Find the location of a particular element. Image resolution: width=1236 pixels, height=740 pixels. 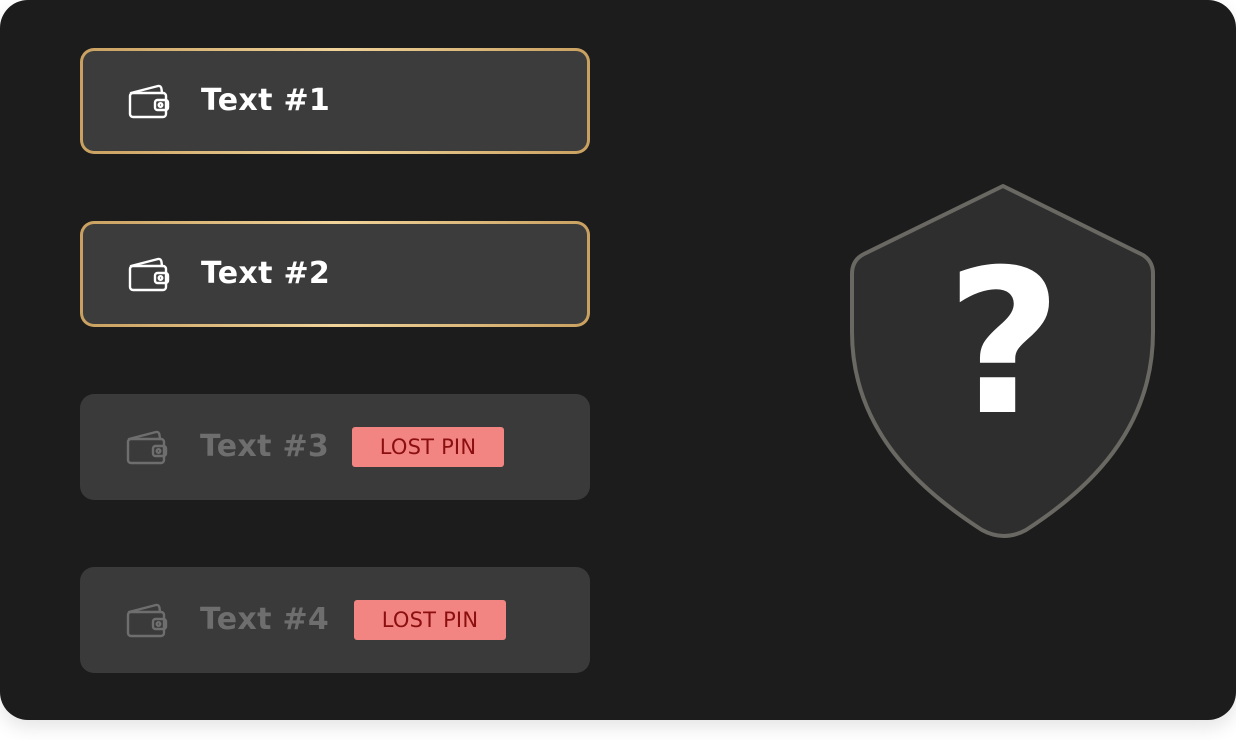

wallet-item-4: Text #4 LOST PIN is located at coordinates (335, 620).